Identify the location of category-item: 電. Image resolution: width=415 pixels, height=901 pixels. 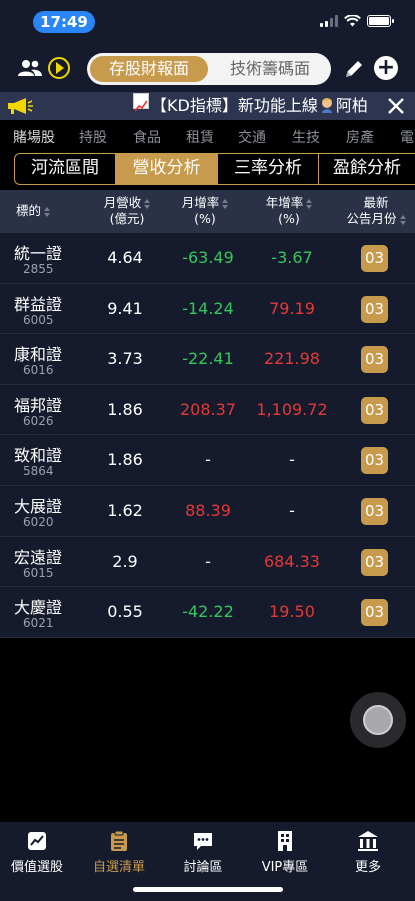
(407, 137).